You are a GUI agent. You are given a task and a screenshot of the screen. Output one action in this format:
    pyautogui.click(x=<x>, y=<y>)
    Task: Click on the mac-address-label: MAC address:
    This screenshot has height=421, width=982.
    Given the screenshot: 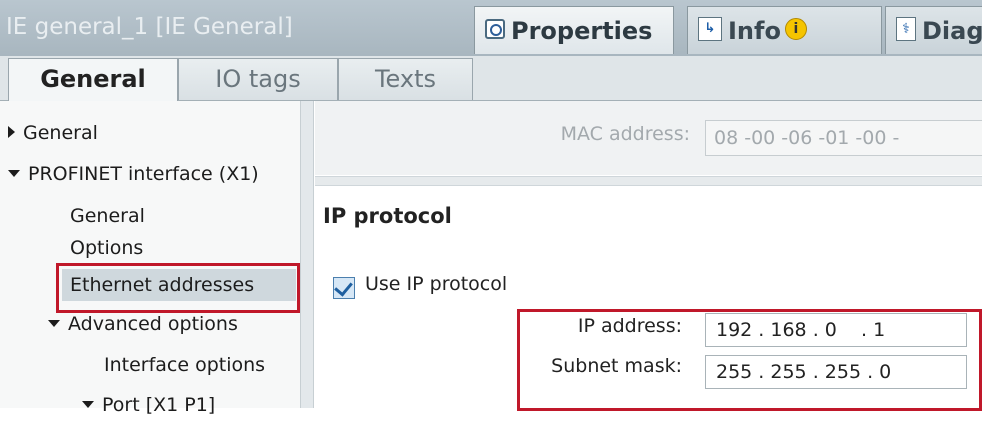 What is the action you would take?
    pyautogui.click(x=625, y=134)
    